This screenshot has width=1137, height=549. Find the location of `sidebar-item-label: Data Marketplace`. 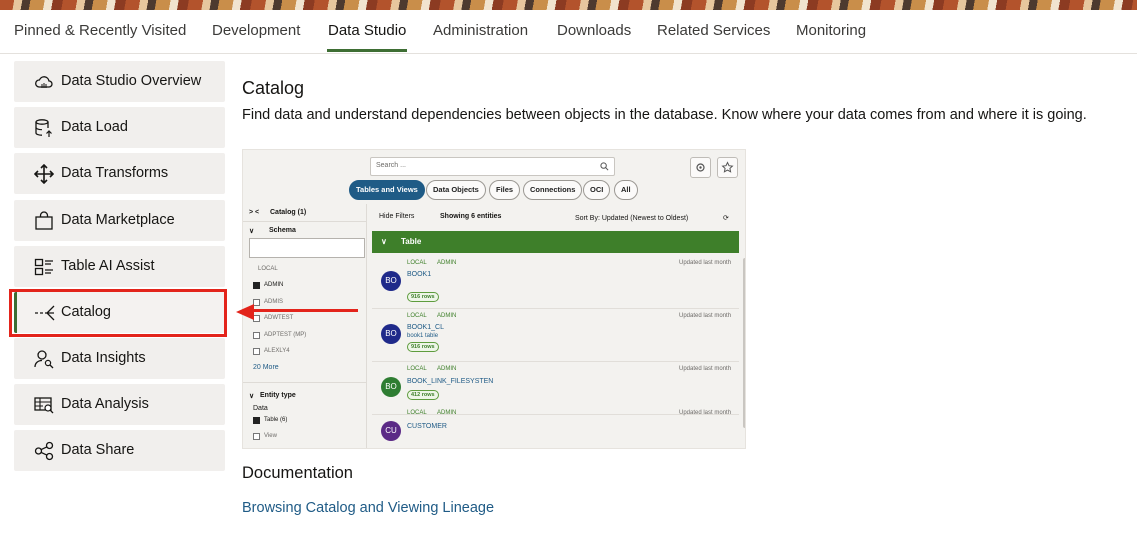

sidebar-item-label: Data Marketplace is located at coordinates (118, 220).